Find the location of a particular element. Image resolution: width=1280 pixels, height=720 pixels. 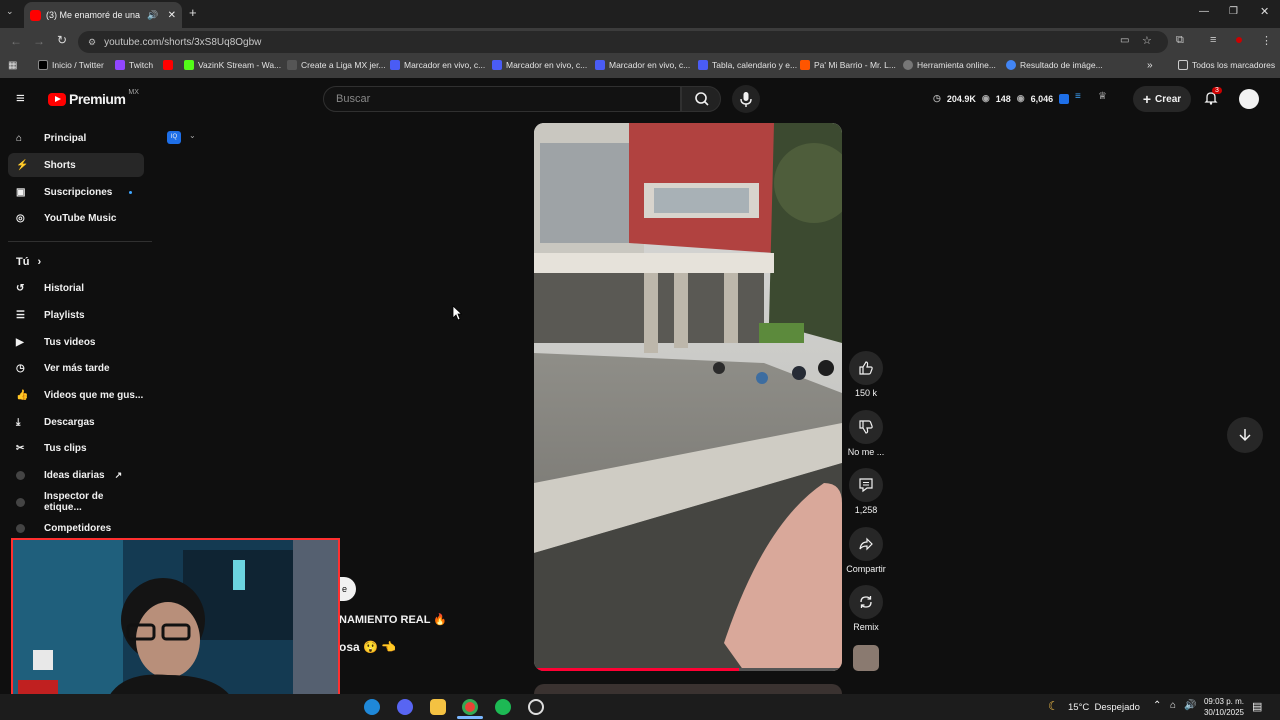

comments-button is located at coordinates (866, 485).